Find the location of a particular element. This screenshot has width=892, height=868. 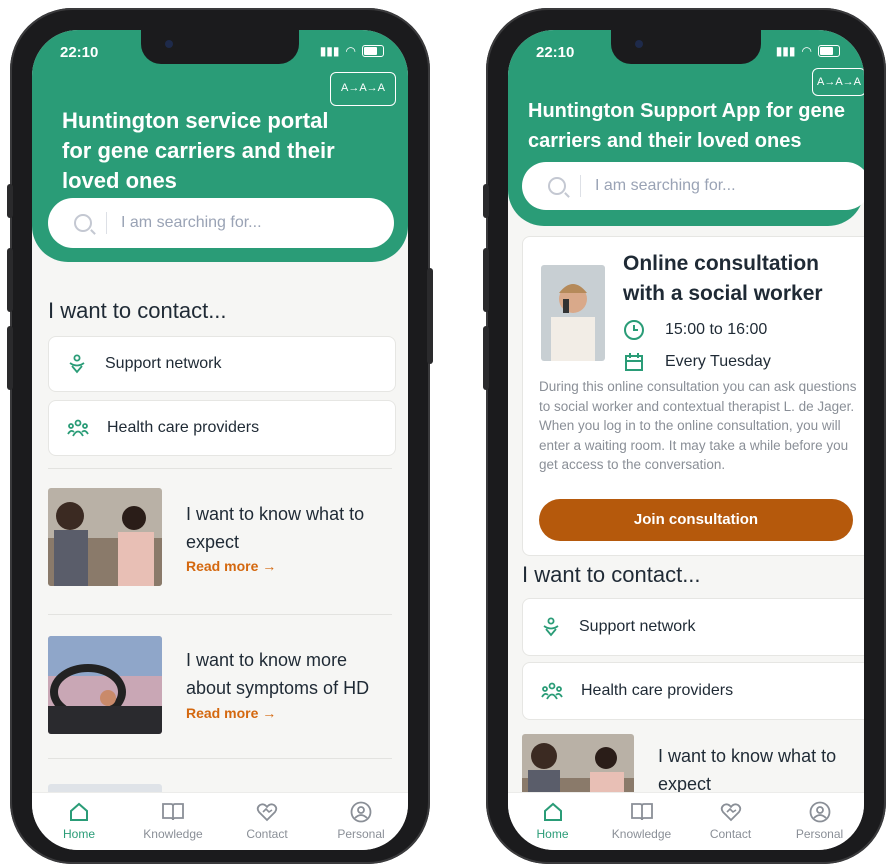

time-line: 15:00 to 16:00 is located at coordinates (695, 330).